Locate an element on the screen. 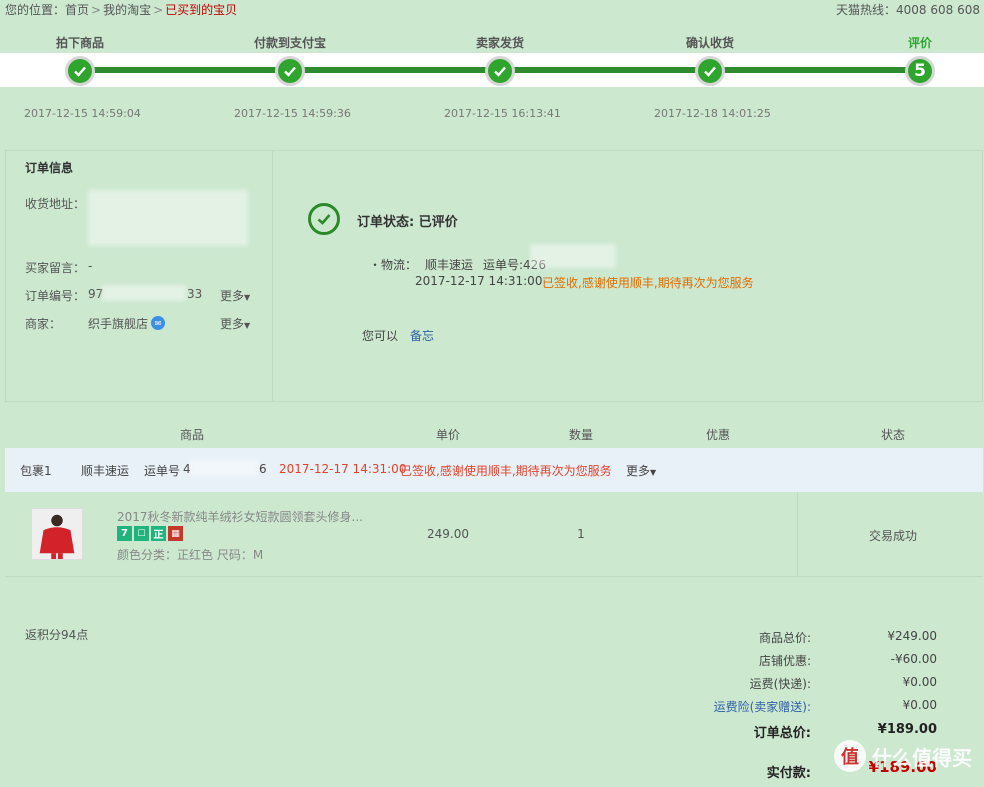 This screenshot has width=984, height=787. product-spec: 颜色分类：正红色 尺码：M is located at coordinates (190, 555).